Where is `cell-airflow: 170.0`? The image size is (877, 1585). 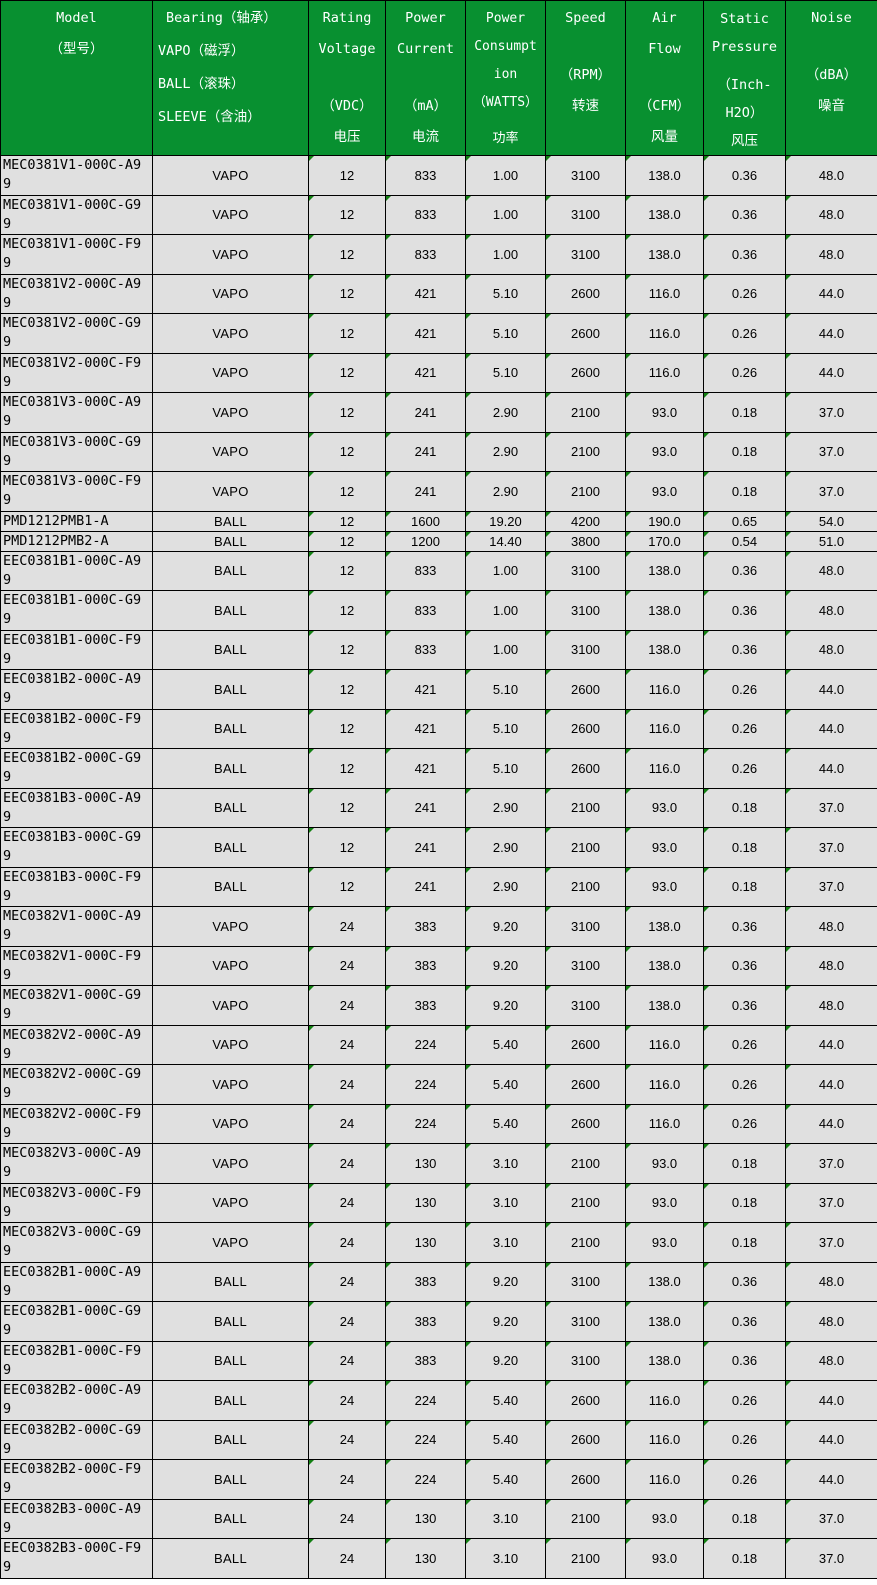 cell-airflow: 170.0 is located at coordinates (664, 541).